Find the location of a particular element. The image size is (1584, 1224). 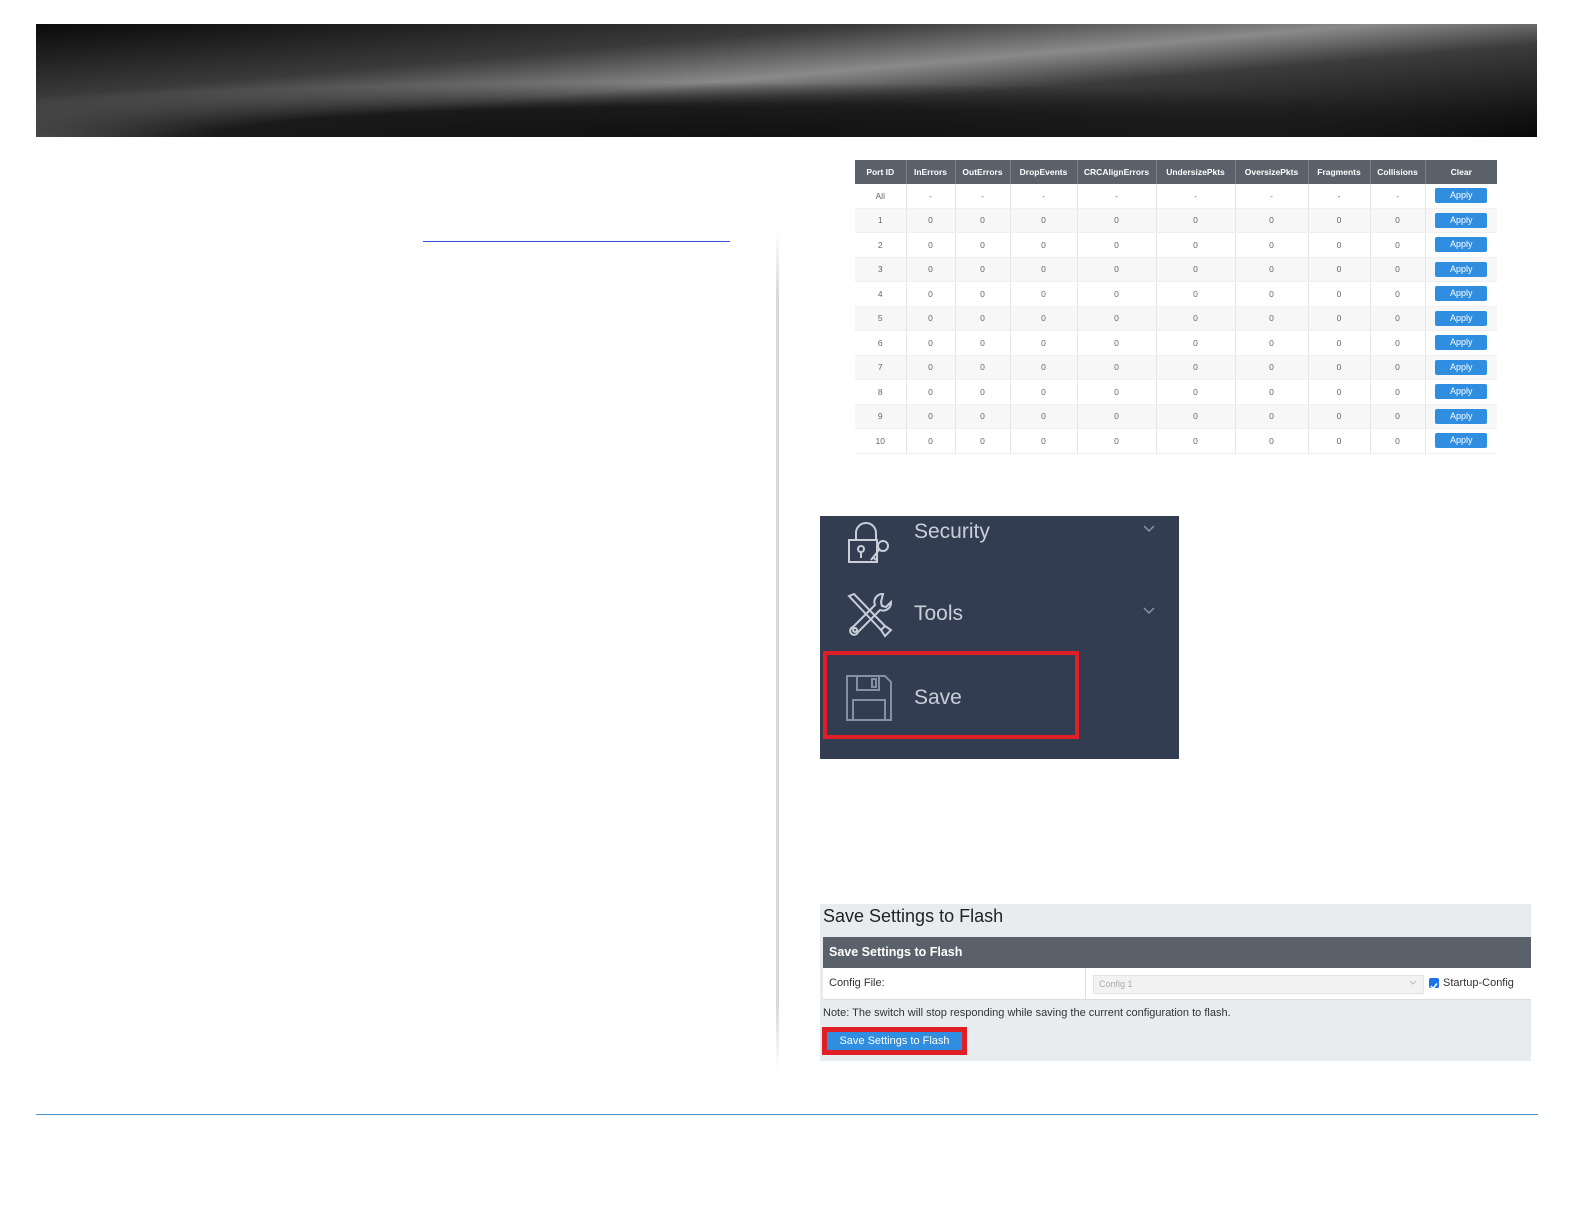

startup-config-checkbox is located at coordinates (1434, 984).